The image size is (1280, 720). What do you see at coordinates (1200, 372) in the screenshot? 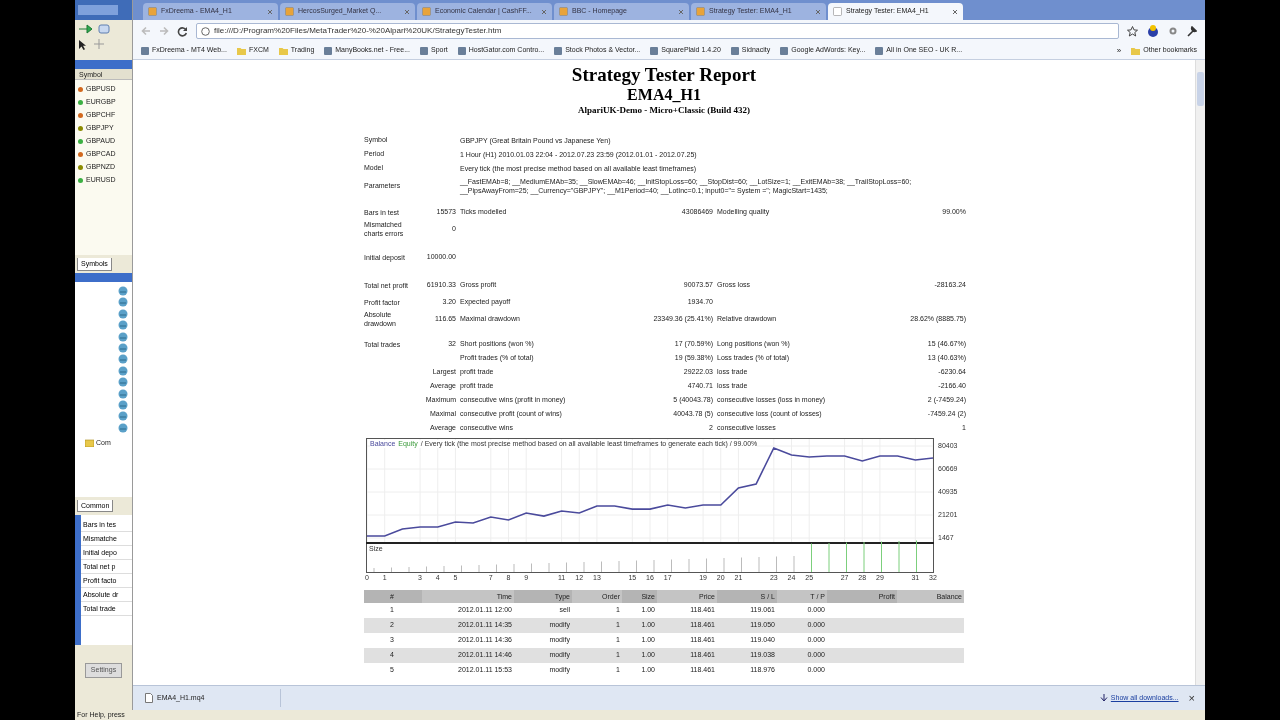
I see `scrollbar` at bounding box center [1200, 372].